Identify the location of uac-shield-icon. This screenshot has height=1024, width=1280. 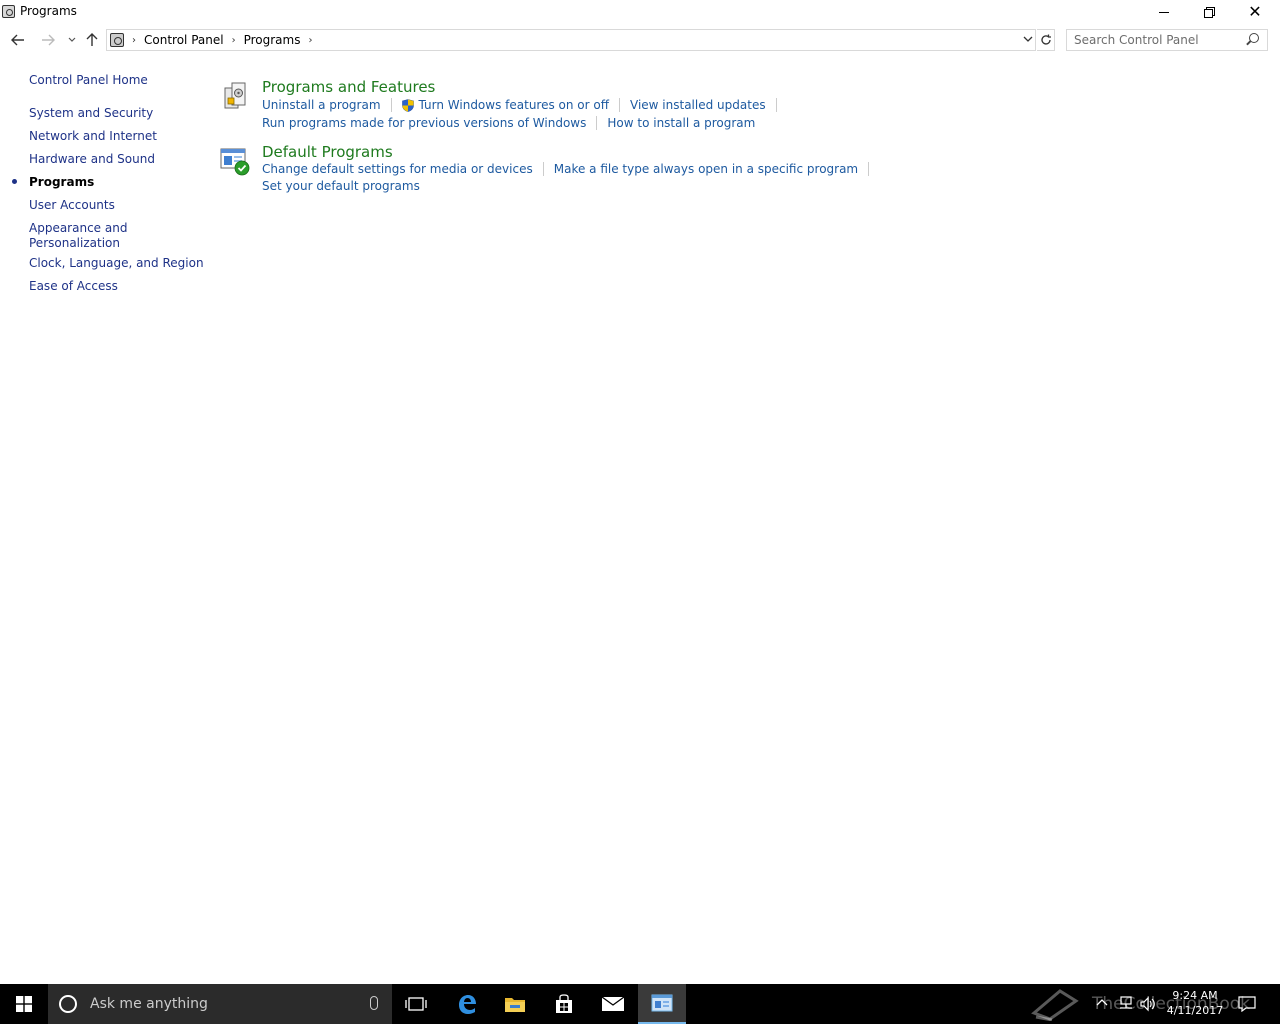
(407, 105).